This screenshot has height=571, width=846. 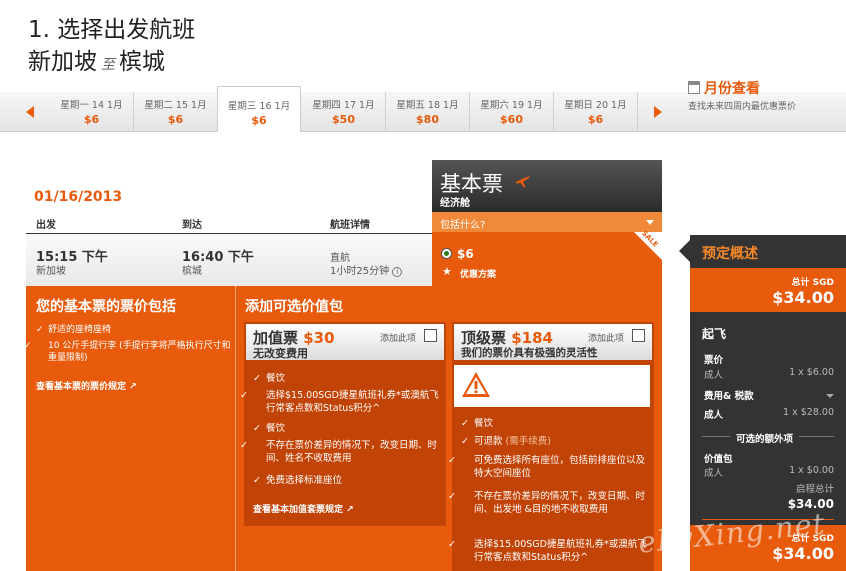 What do you see at coordinates (552, 386) in the screenshot?
I see `top-pack-warning-box` at bounding box center [552, 386].